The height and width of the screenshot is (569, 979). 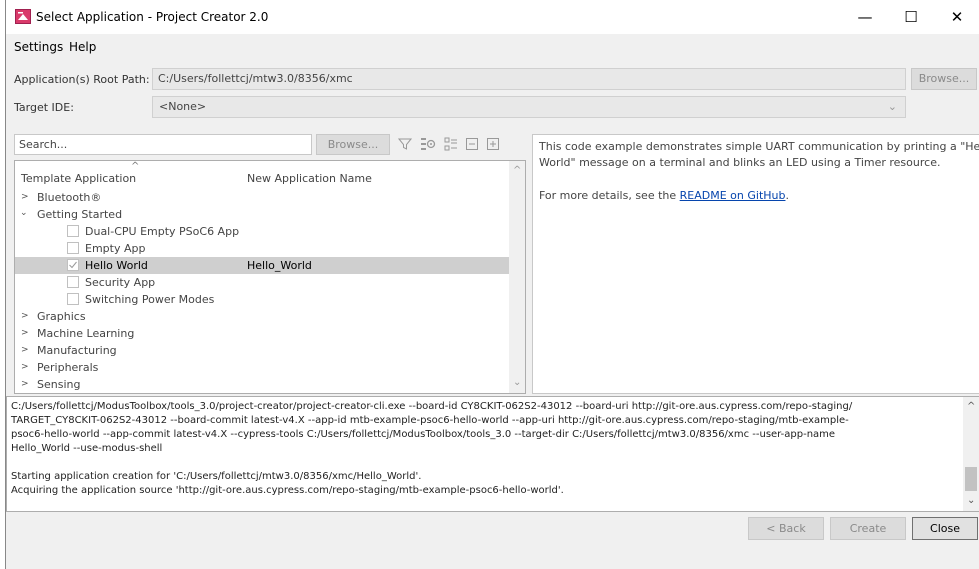 What do you see at coordinates (87, 448) in the screenshot?
I see `console-line: Hello_World --use-modus-shell` at bounding box center [87, 448].